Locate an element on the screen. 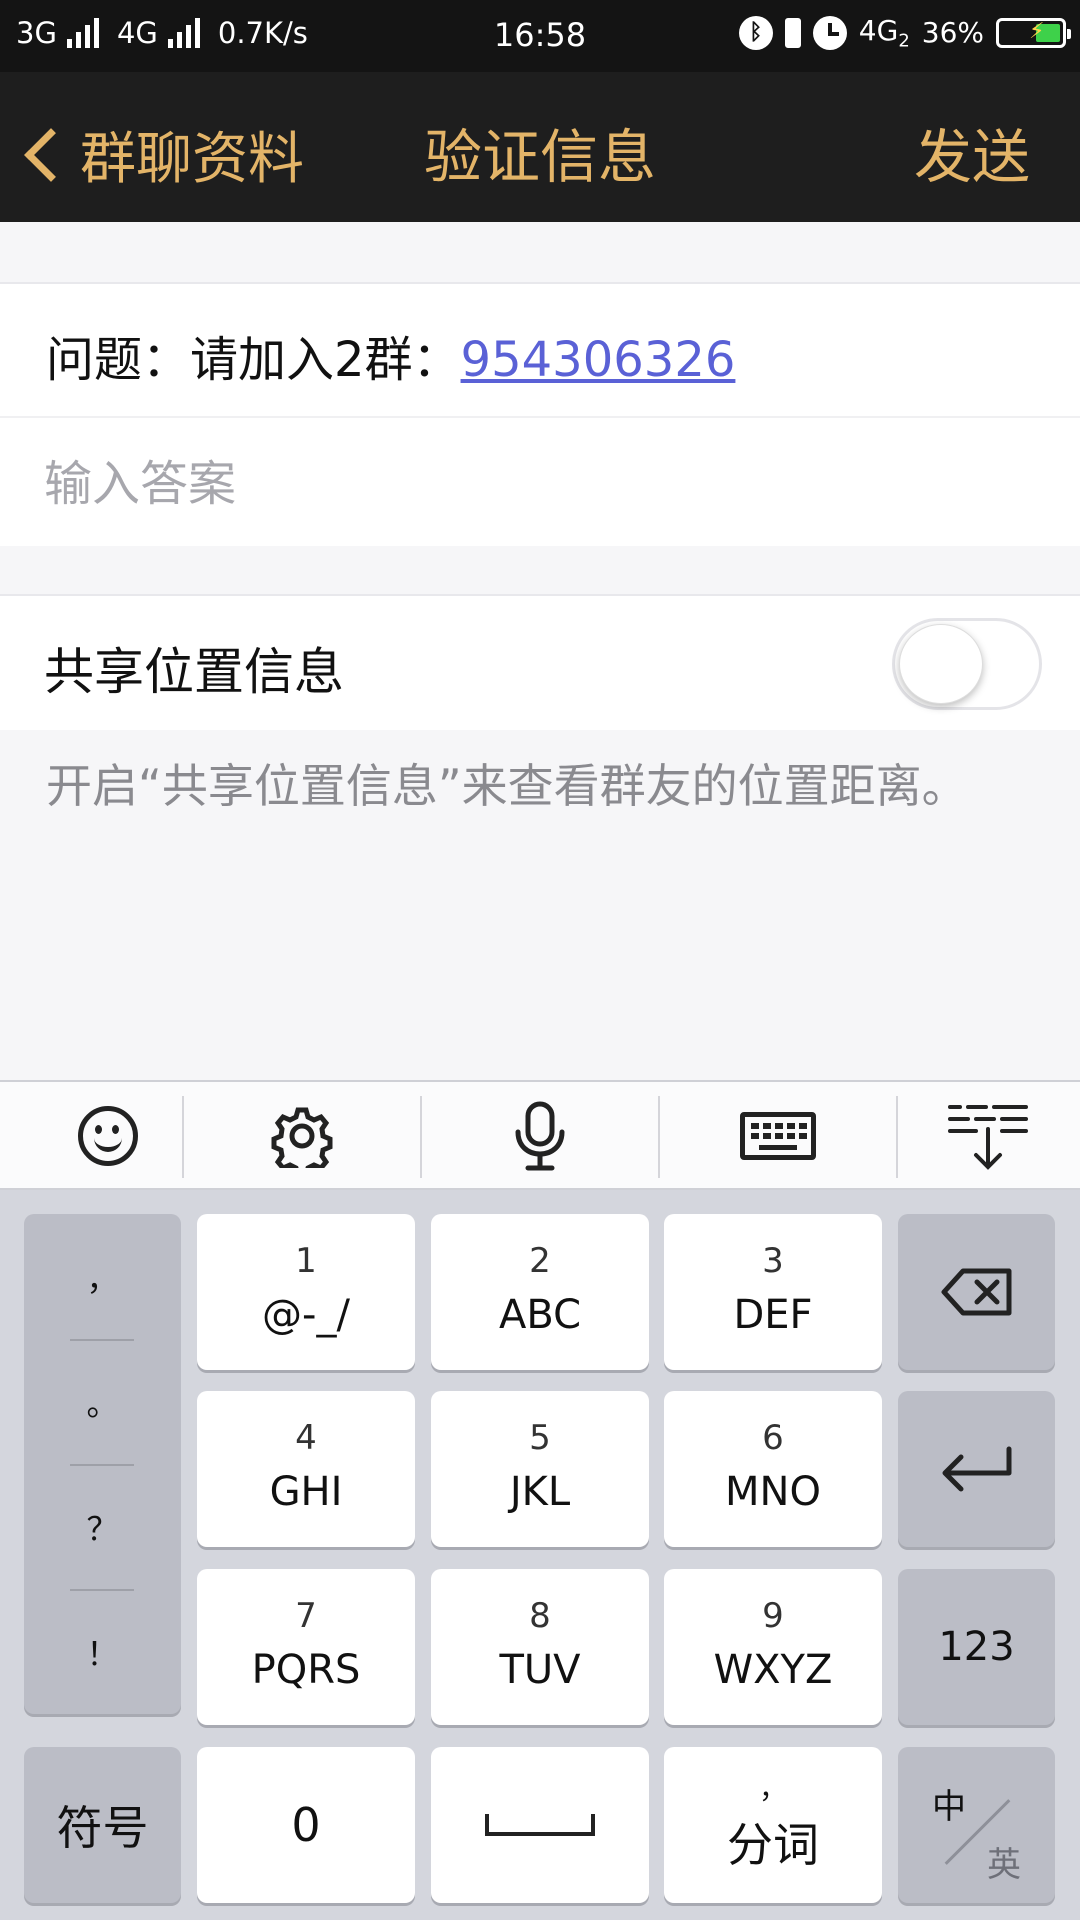  backspace-key is located at coordinates (976, 1292).